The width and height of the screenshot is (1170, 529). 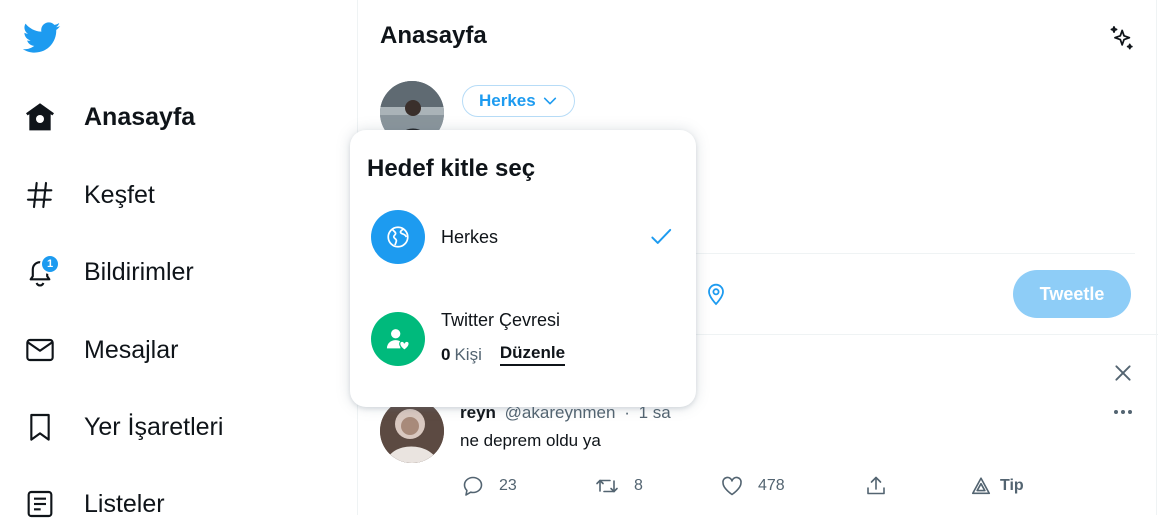 I want to click on hashtag-icon, so click(x=40, y=195).